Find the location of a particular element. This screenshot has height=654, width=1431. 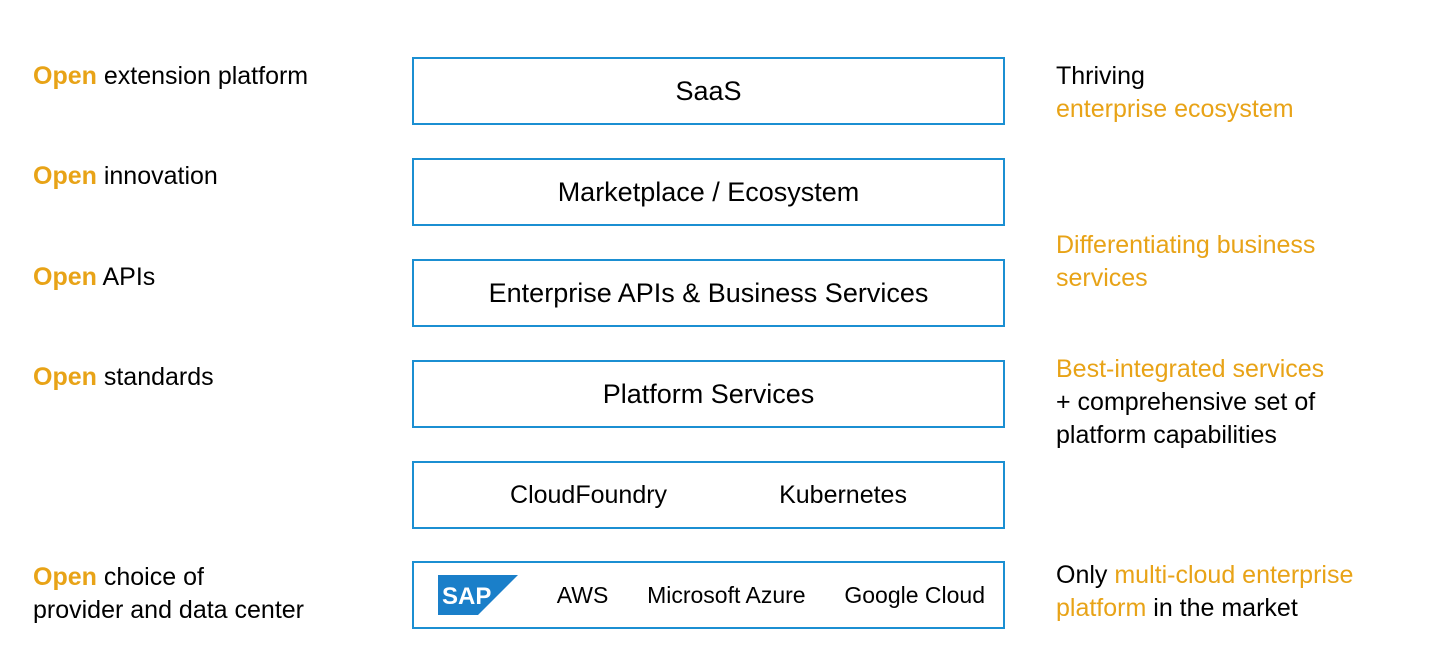

provider-google-cloud: Google Cloud is located at coordinates (914, 594).